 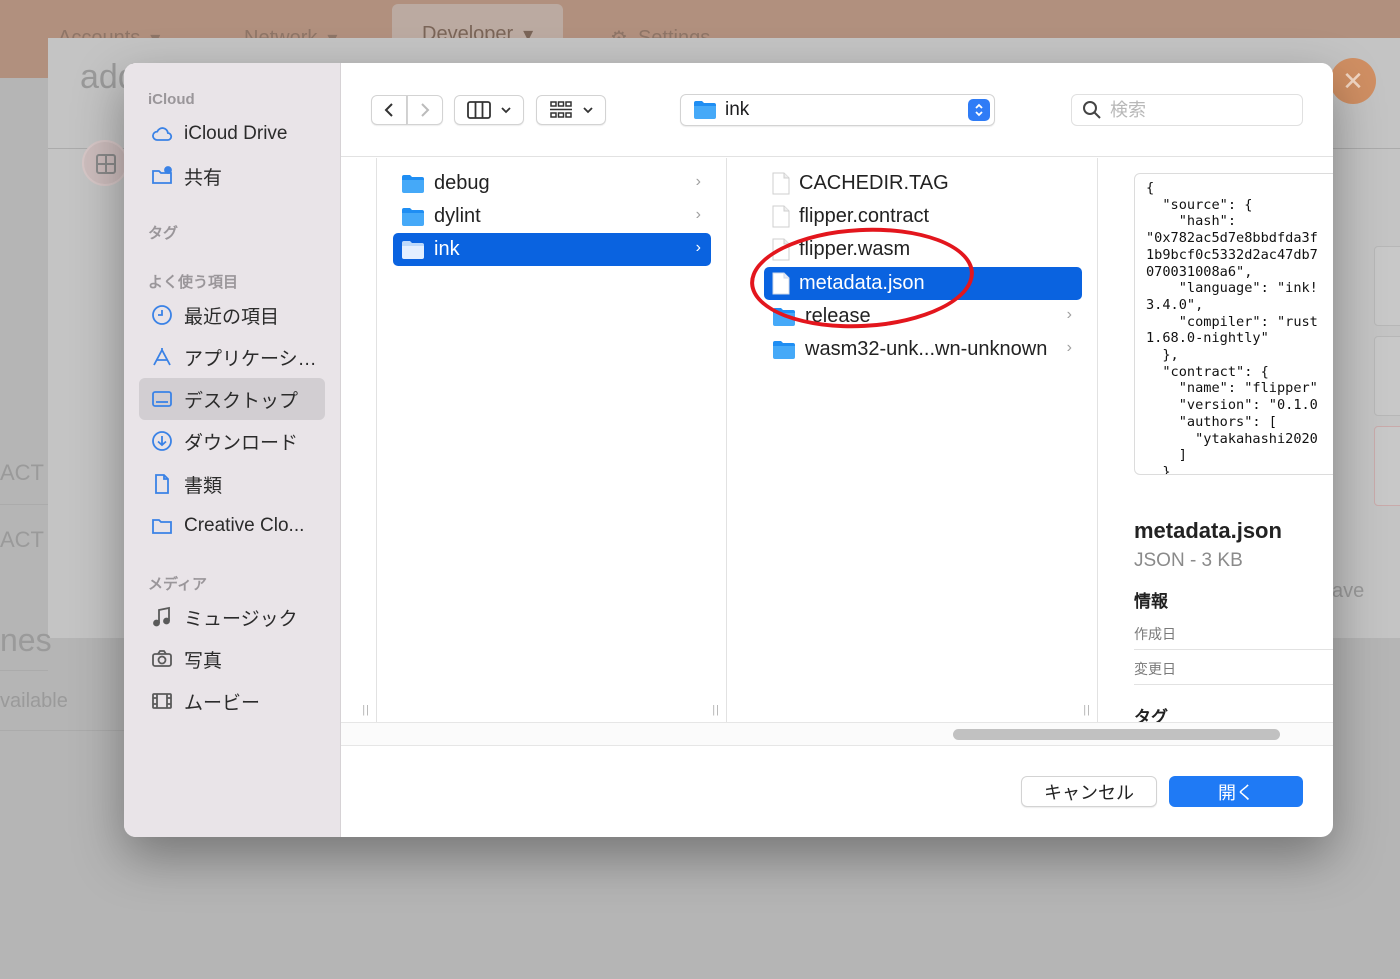 I want to click on sidebar-item-desktop: デスクトップ, so click(x=232, y=399).